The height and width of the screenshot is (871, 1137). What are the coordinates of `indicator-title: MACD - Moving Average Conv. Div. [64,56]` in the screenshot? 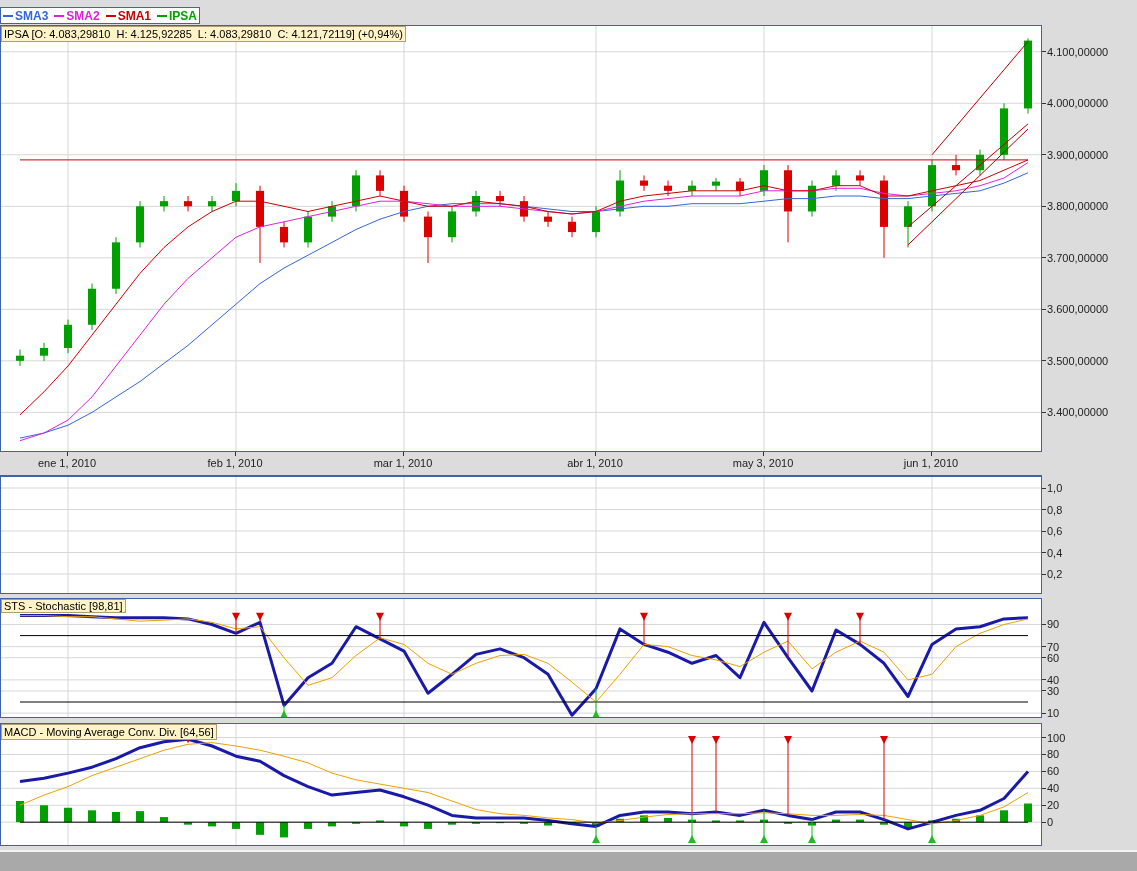 It's located at (109, 732).